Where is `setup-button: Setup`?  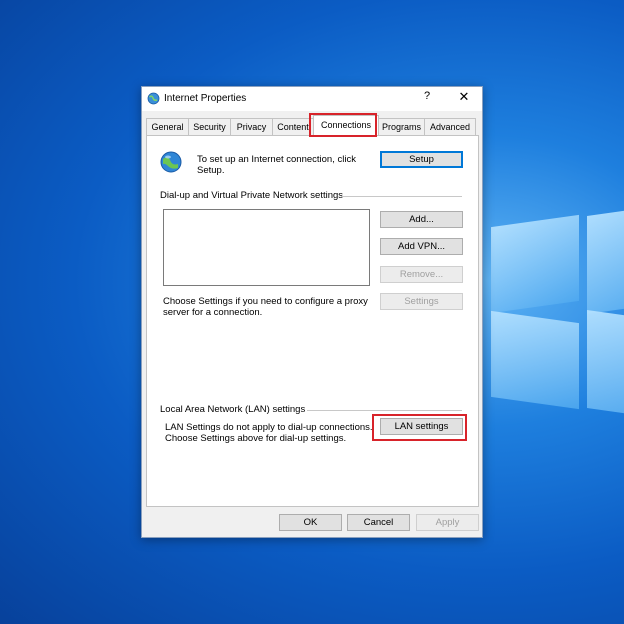 setup-button: Setup is located at coordinates (421, 159).